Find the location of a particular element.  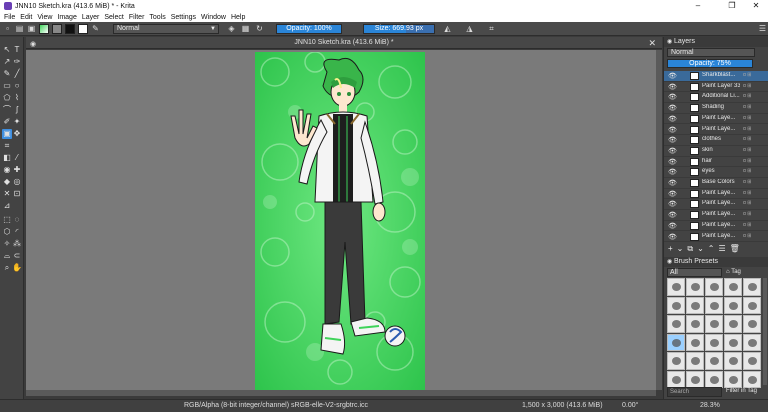

layer-opacity-slider: Opacity: 75% is located at coordinates (710, 63).